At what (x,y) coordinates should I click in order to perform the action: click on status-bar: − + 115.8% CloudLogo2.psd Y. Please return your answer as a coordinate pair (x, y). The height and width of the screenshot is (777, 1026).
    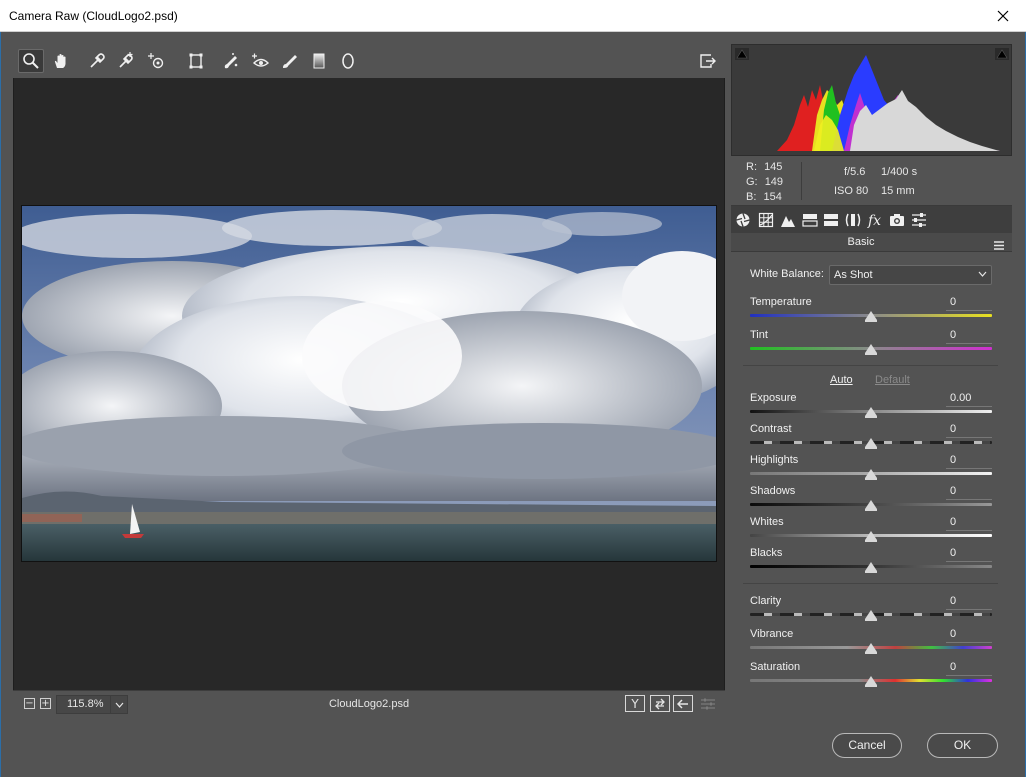
    Looking at the image, I should click on (369, 703).